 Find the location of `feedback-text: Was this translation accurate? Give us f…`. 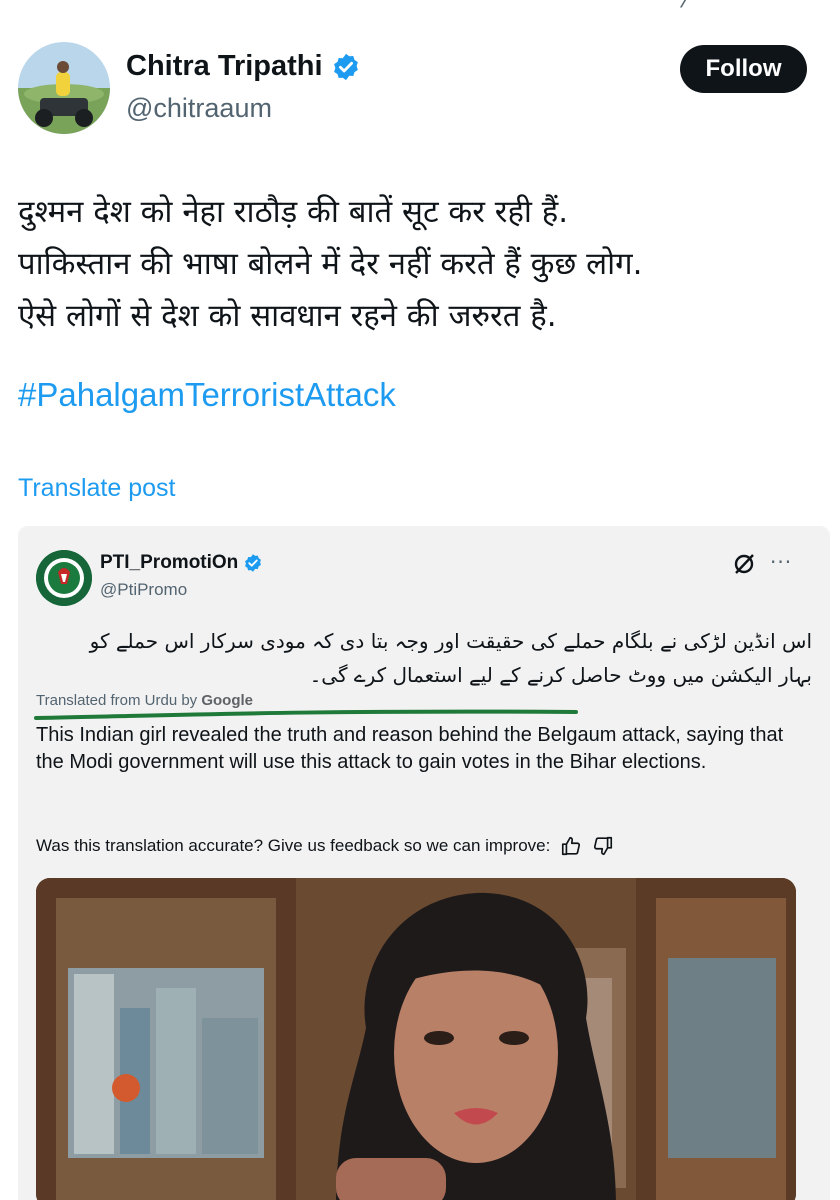

feedback-text: Was this translation accurate? Give us f… is located at coordinates (293, 845).